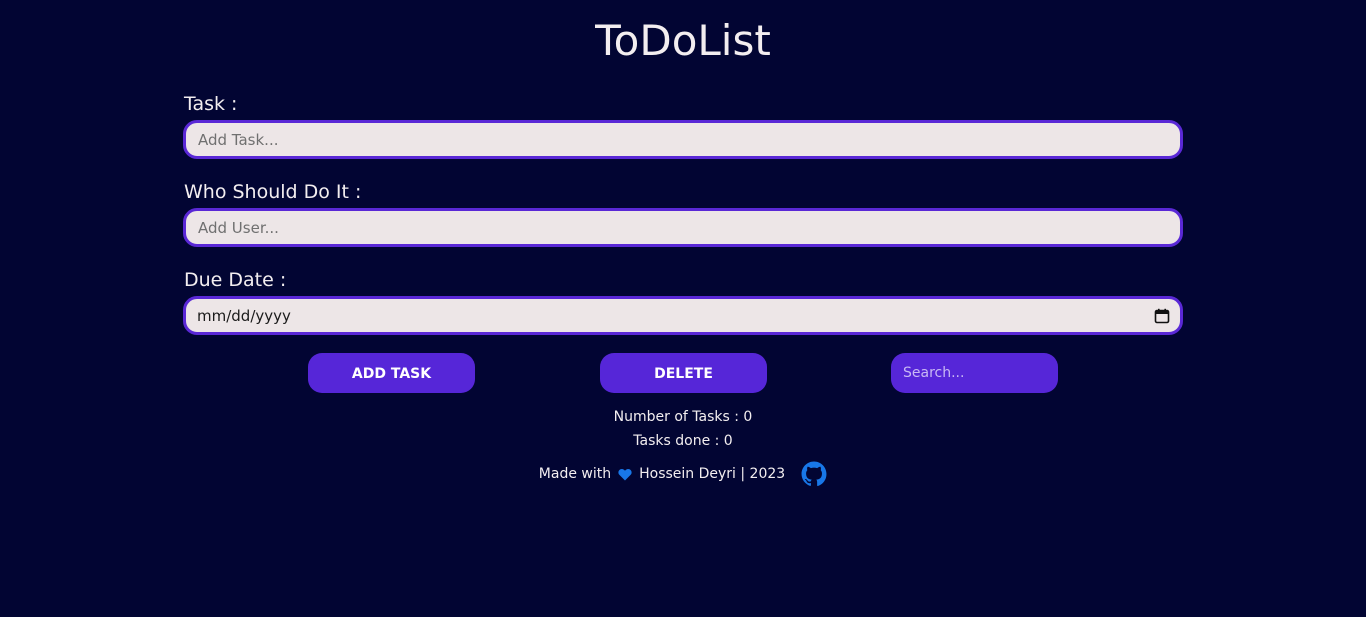 This screenshot has height=617, width=1366. I want to click on footer: Made with Hossein Deyri | 2023, so click(683, 474).